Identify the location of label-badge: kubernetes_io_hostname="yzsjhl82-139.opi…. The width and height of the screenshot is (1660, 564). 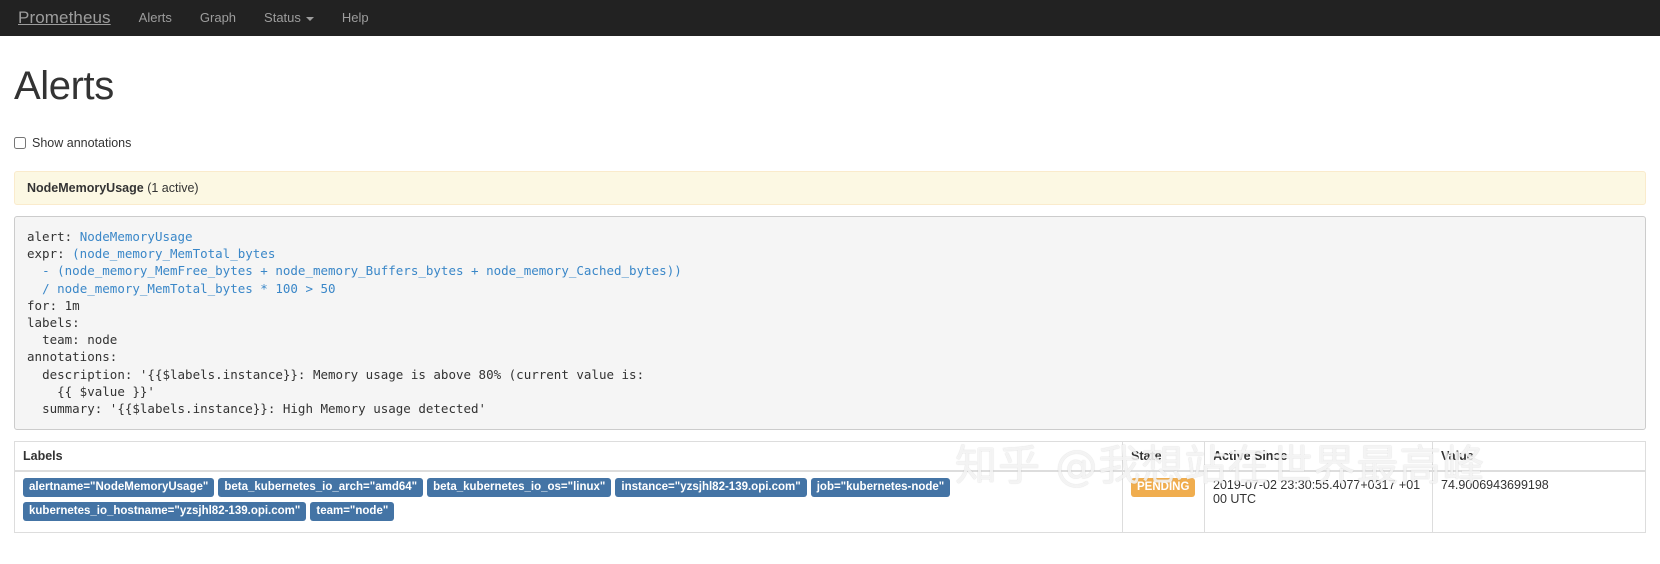
(165, 512).